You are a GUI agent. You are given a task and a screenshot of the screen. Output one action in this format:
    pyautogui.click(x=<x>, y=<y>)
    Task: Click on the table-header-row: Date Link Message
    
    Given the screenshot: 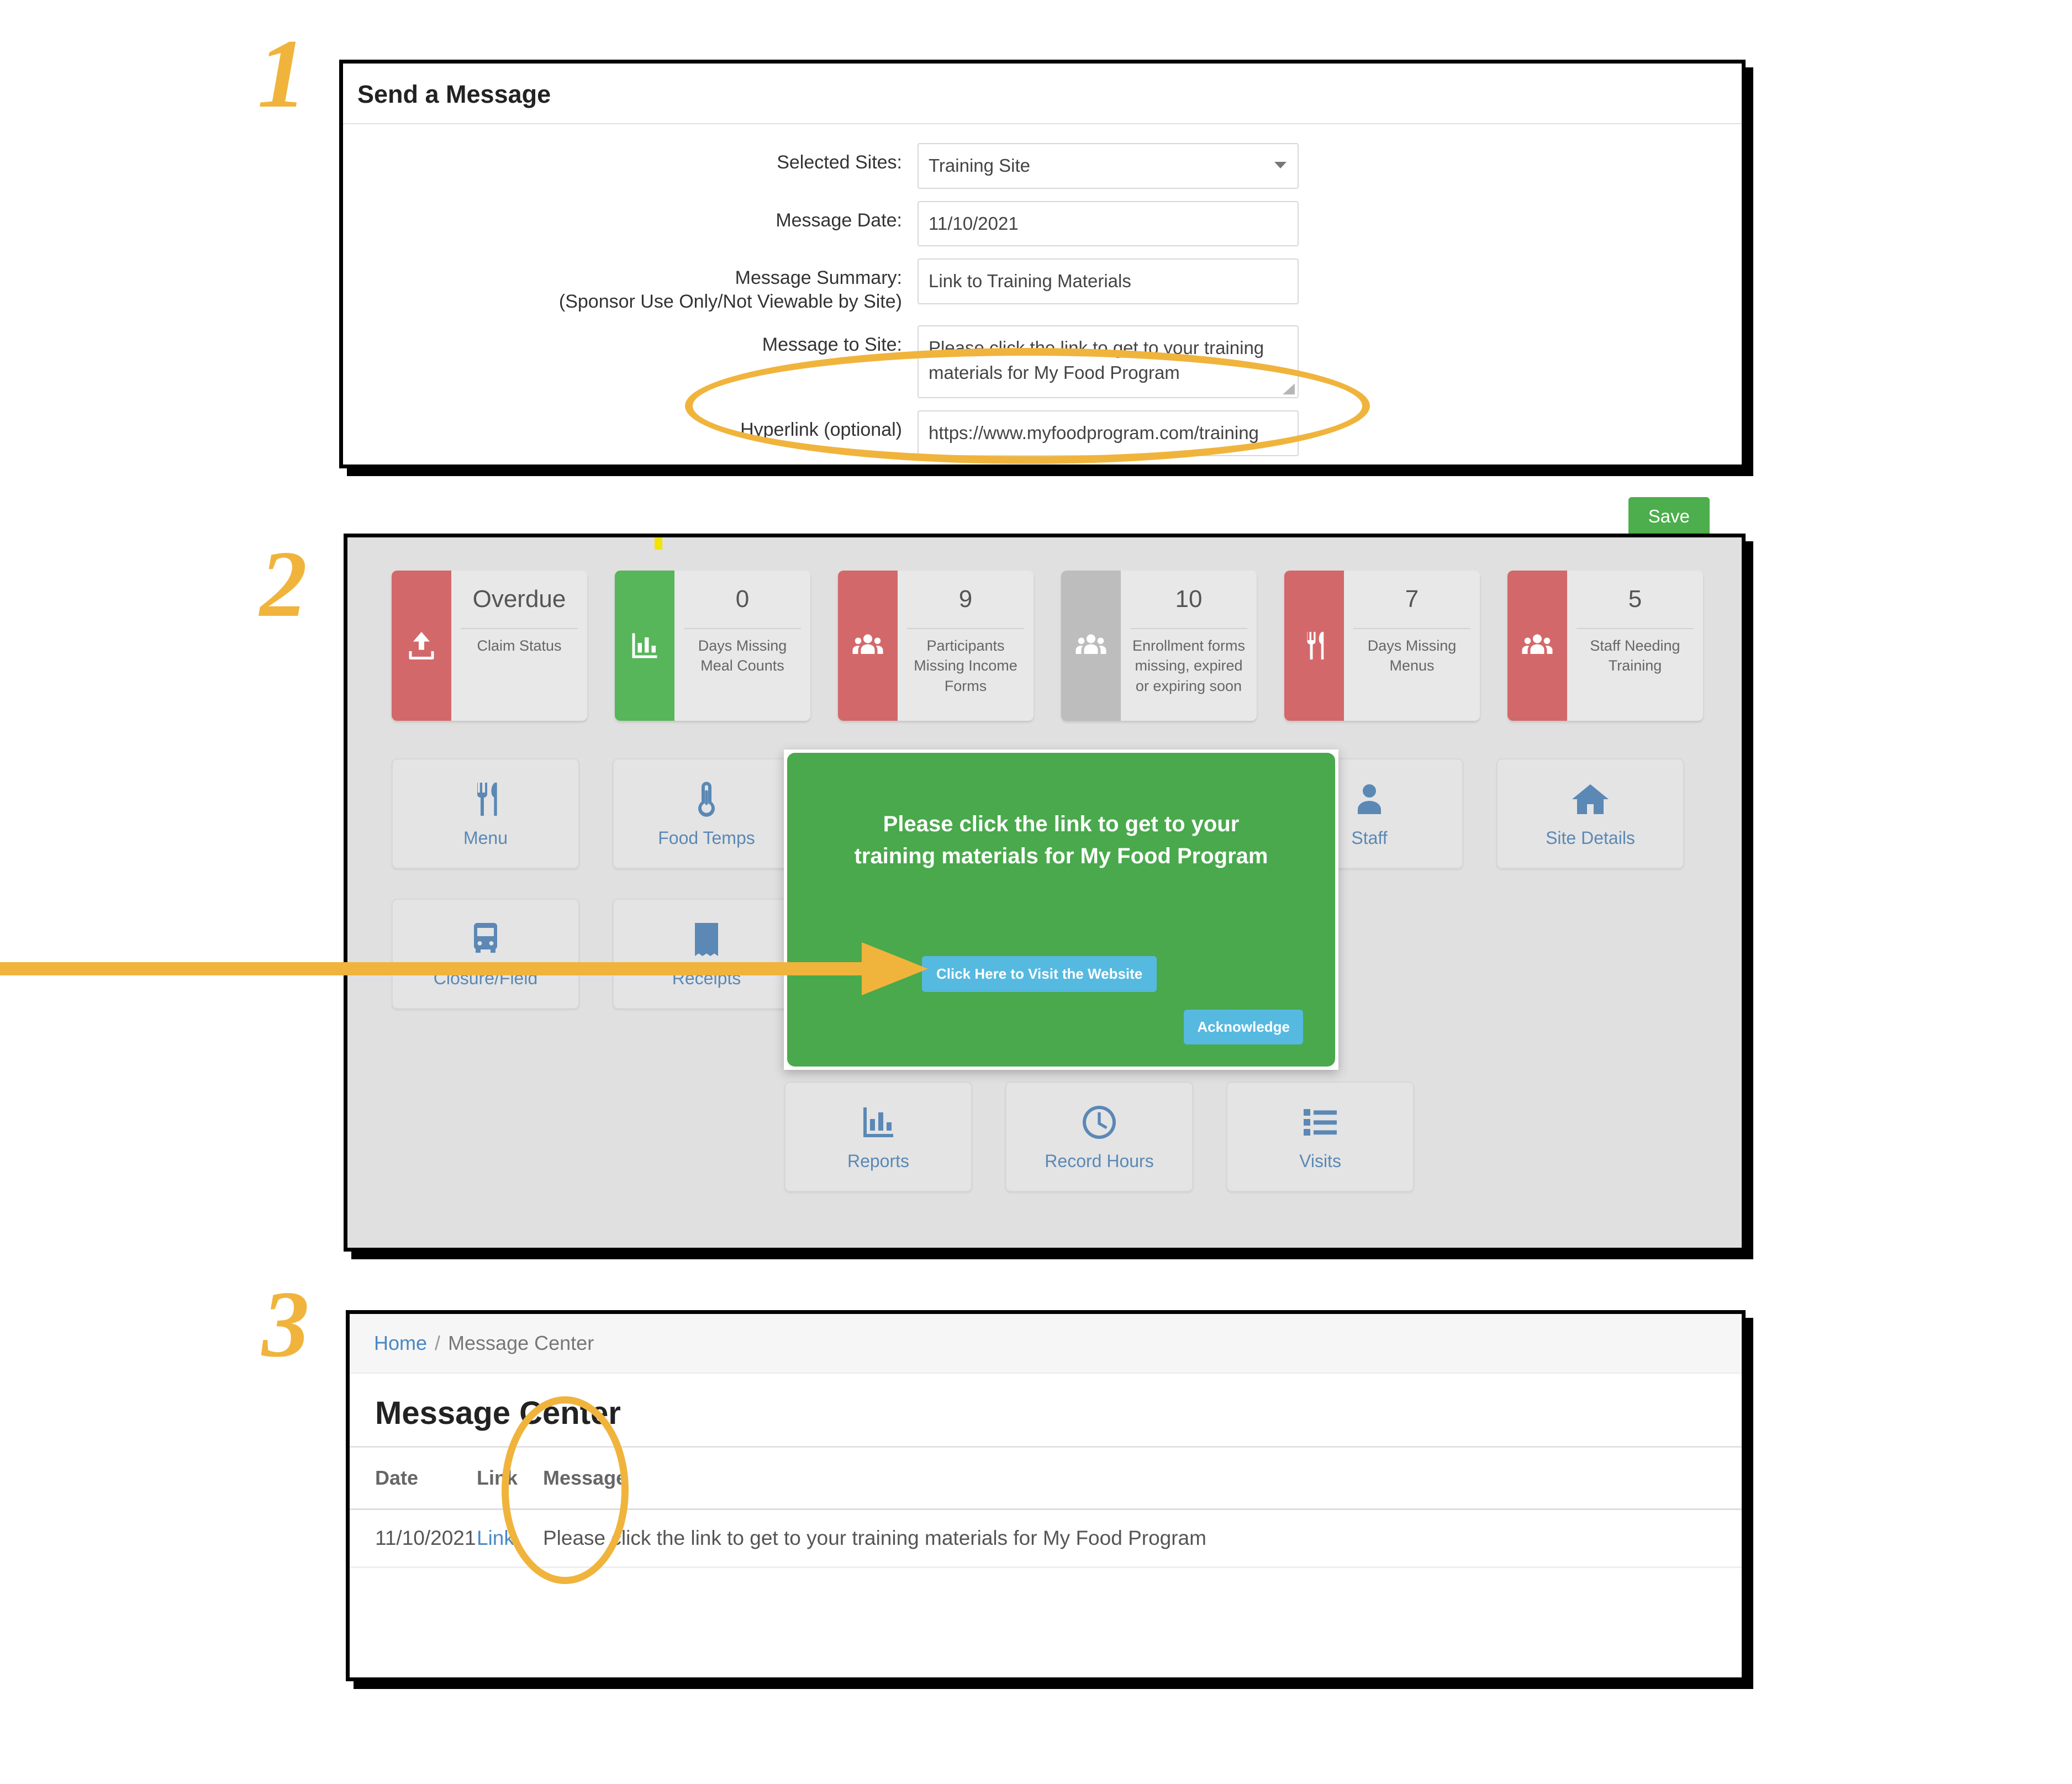 What is the action you would take?
    pyautogui.click(x=1046, y=1479)
    